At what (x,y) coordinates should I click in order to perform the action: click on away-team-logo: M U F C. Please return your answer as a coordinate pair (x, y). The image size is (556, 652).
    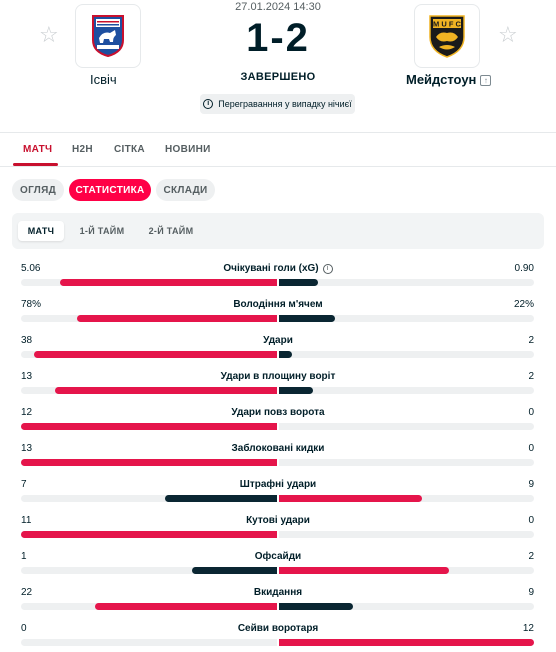
    Looking at the image, I should click on (447, 36).